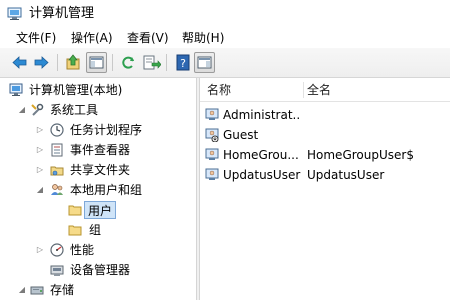  I want to click on export-list-icon, so click(152, 62).